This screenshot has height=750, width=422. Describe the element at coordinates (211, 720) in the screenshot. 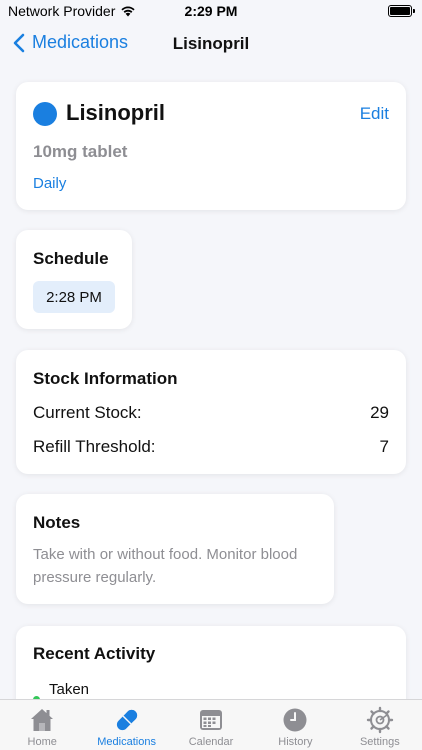

I see `calendar-icon` at that location.